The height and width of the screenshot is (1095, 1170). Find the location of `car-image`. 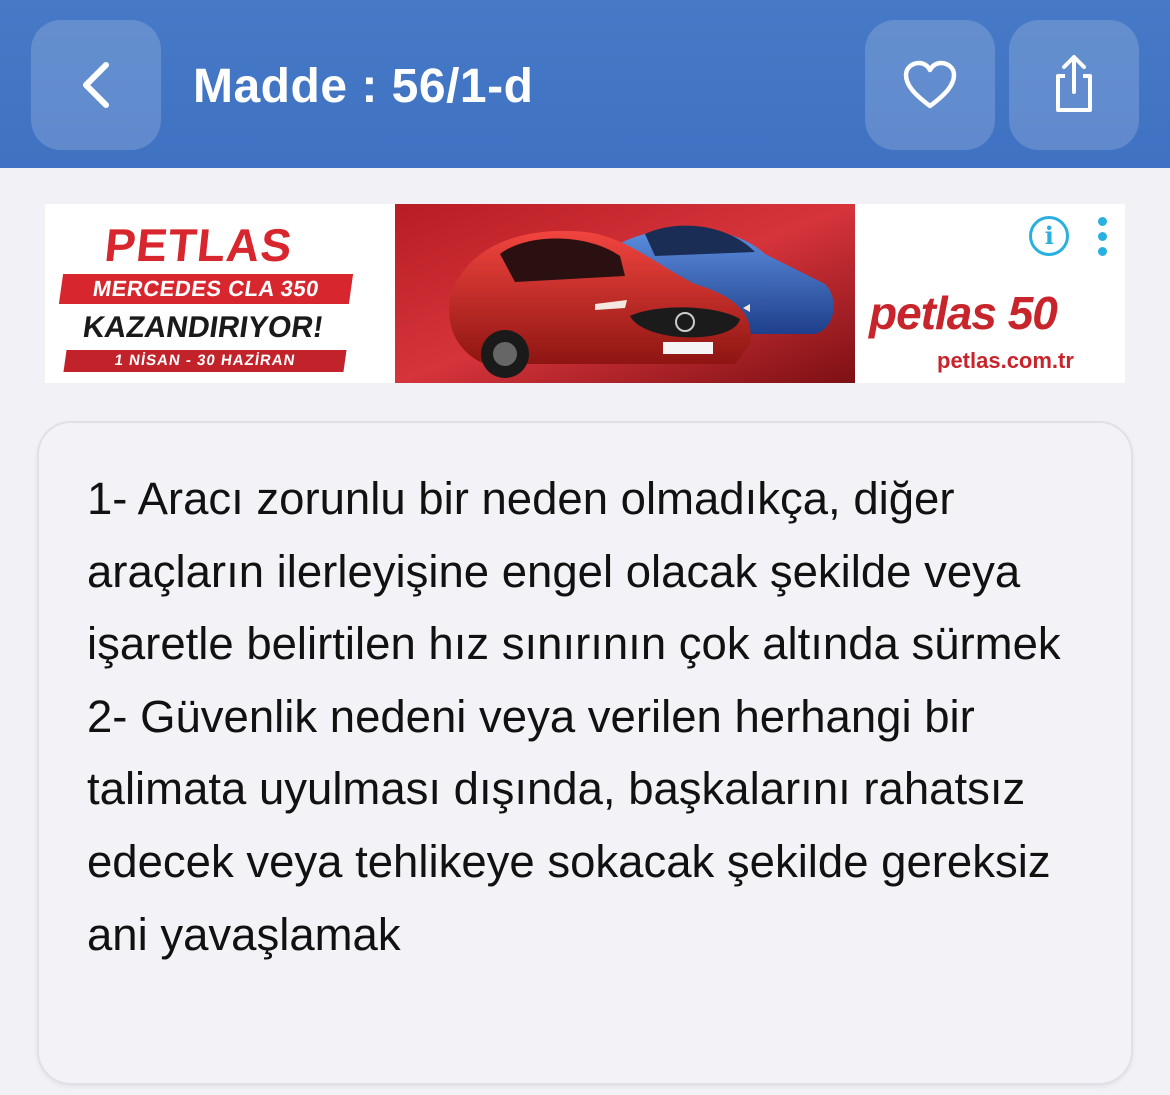

car-image is located at coordinates (625, 293).